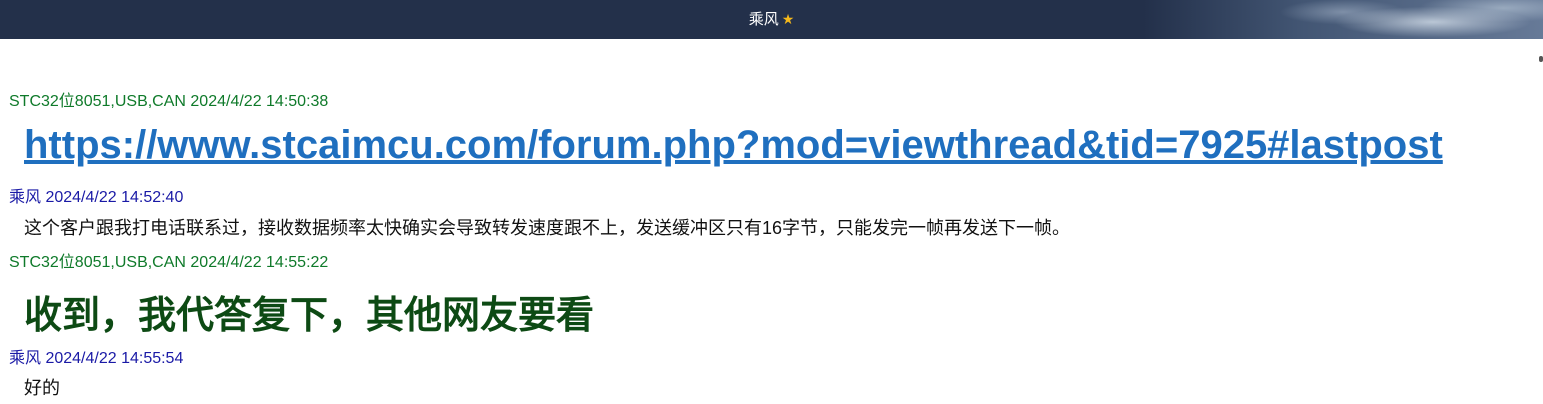 Image resolution: width=1543 pixels, height=404 pixels. I want to click on message-text: 好的, so click(42, 388).